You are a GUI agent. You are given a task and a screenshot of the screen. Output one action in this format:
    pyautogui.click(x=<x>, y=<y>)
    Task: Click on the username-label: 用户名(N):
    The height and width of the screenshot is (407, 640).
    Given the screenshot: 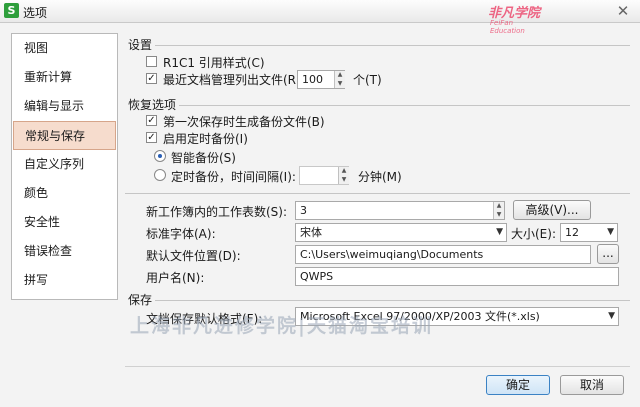 What is the action you would take?
    pyautogui.click(x=175, y=278)
    